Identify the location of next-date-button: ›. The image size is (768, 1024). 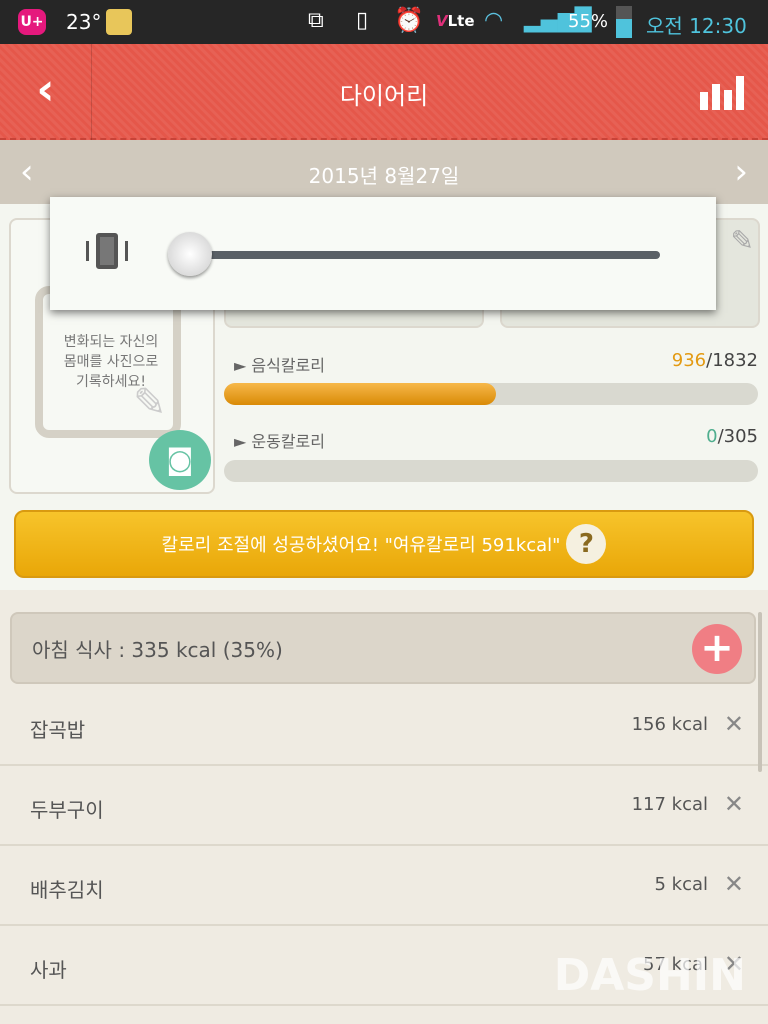
(741, 172).